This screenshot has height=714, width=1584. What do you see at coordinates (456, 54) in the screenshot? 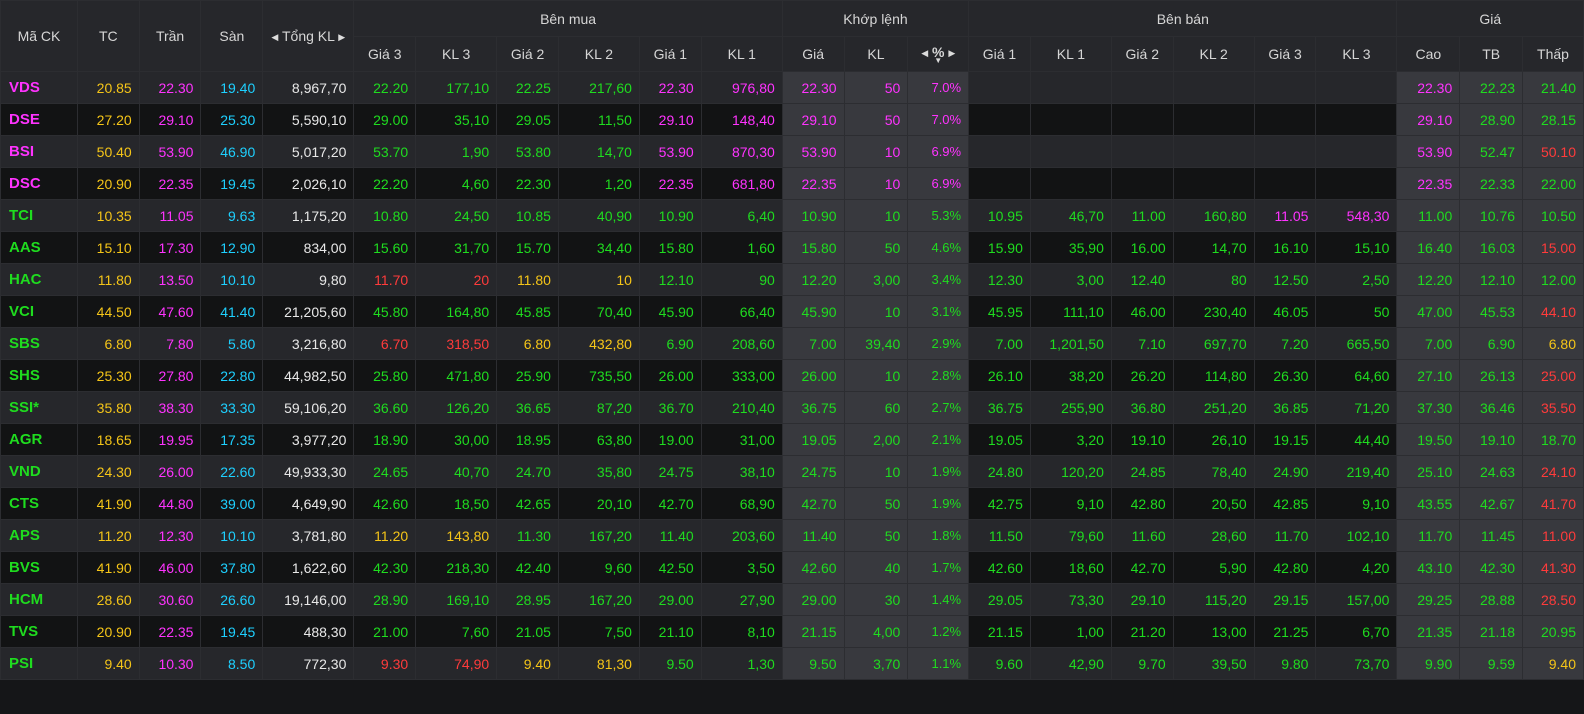
I see `header-buy-1: KL 3` at bounding box center [456, 54].